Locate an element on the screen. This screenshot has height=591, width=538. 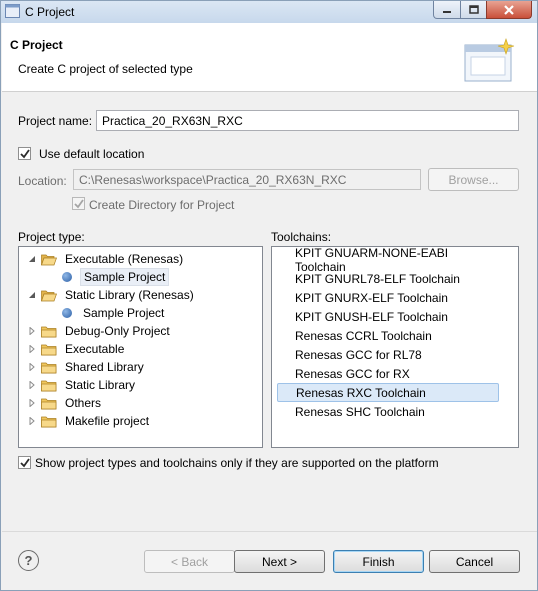
create-directory-label: Create Directory for Project is located at coordinates (162, 205).